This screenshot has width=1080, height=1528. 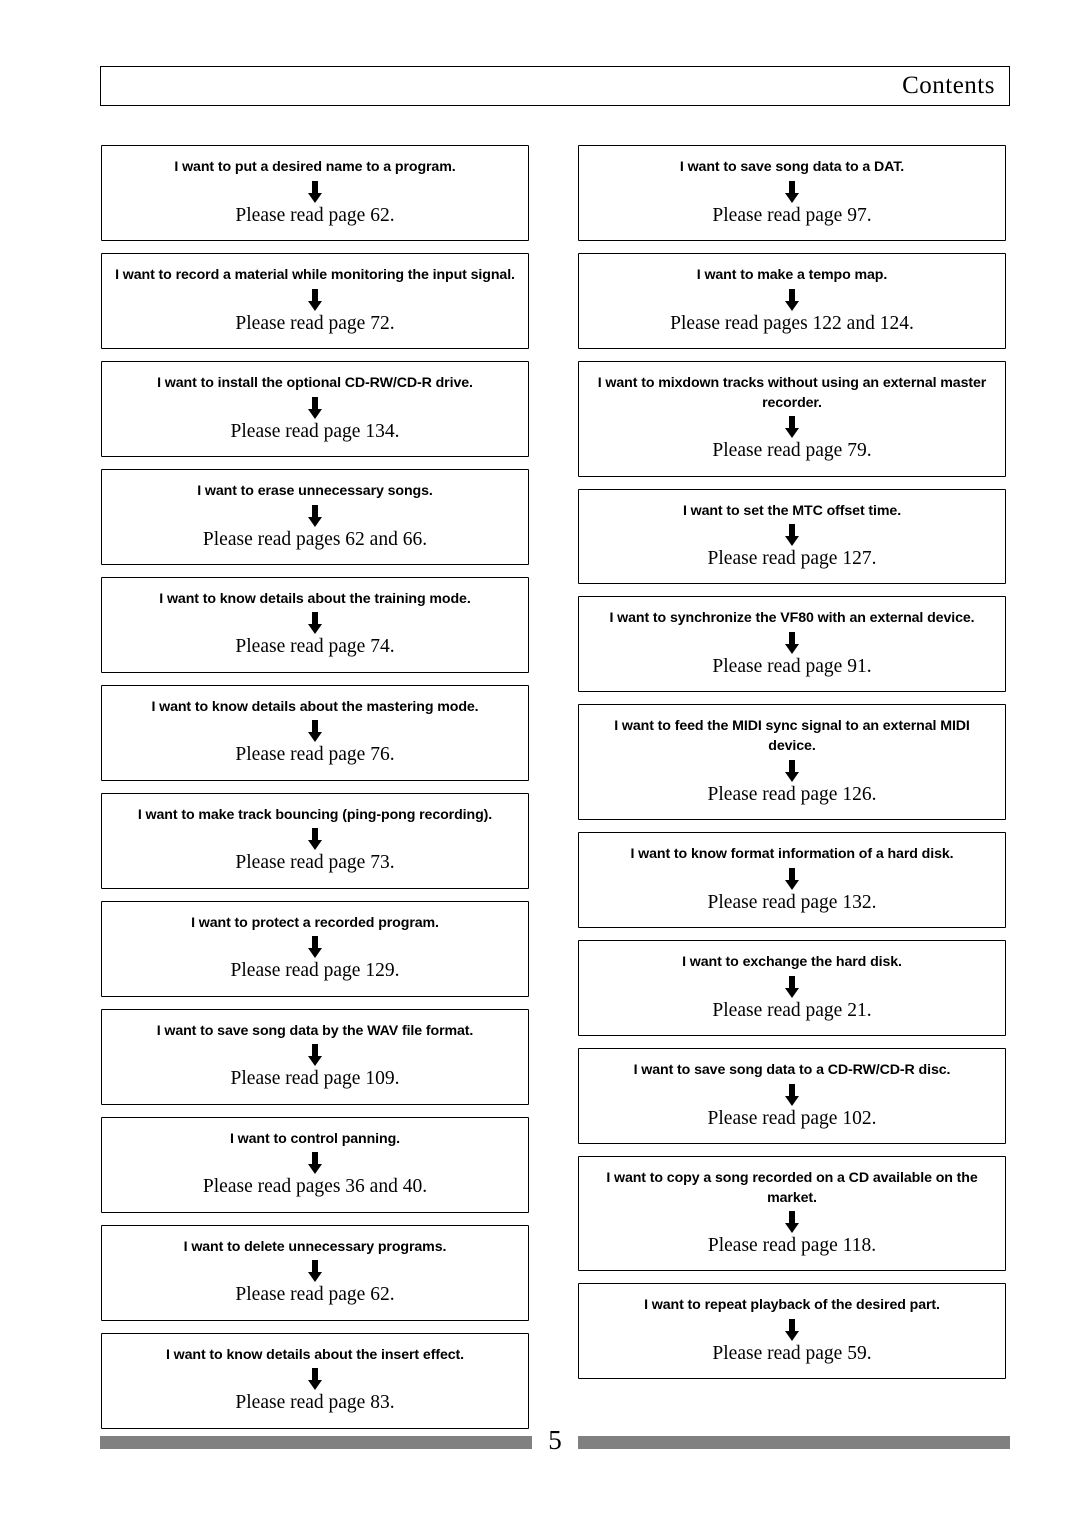 I want to click on entry-question: I want to exchange the hard disk., so click(x=792, y=961).